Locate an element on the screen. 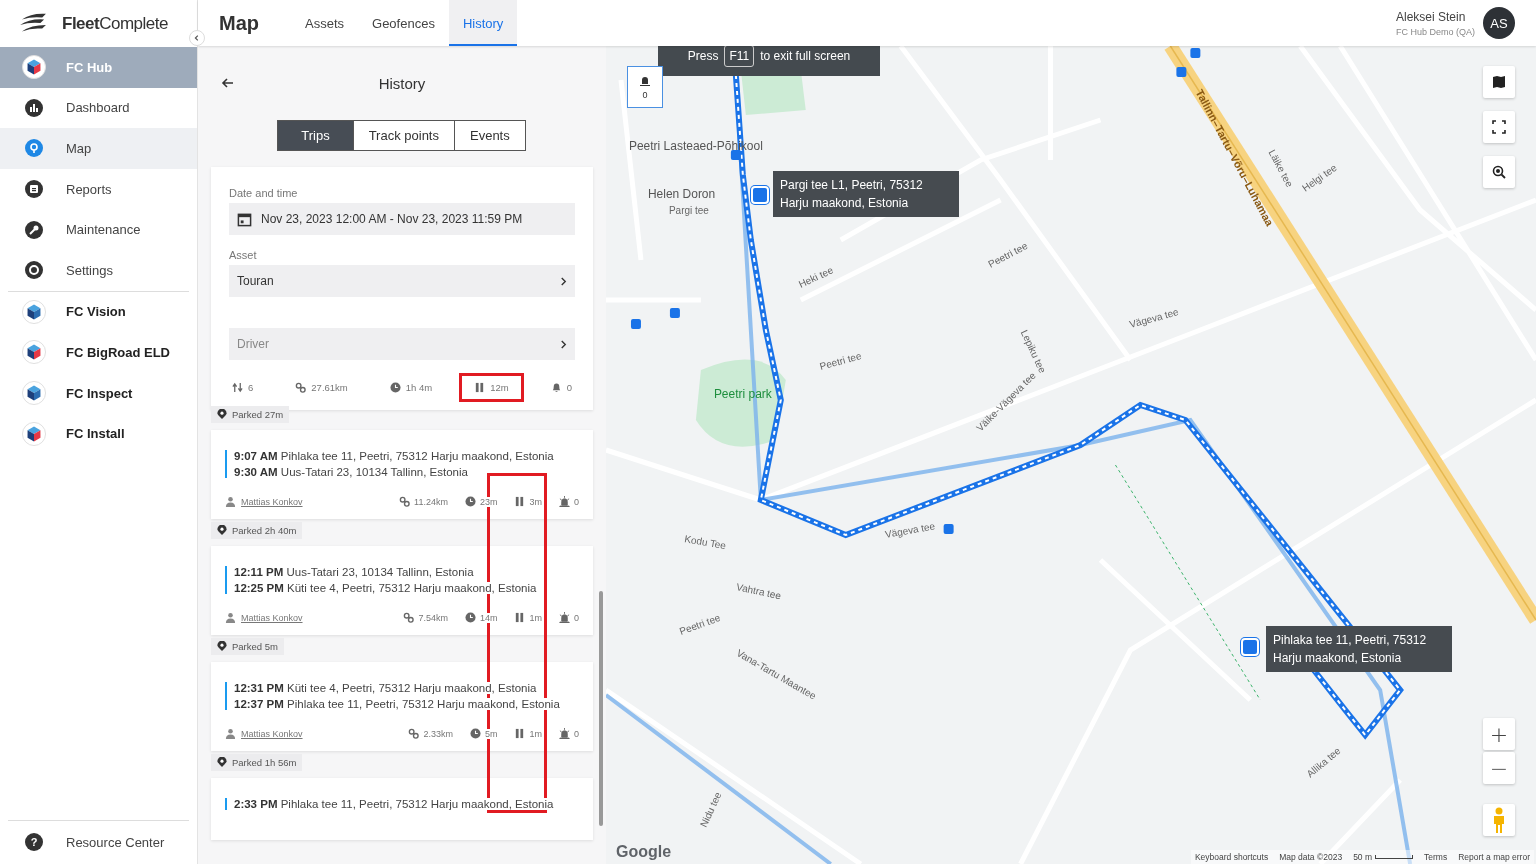 This screenshot has height=864, width=1536. sidebar-item: Maintenance is located at coordinates (98, 229).